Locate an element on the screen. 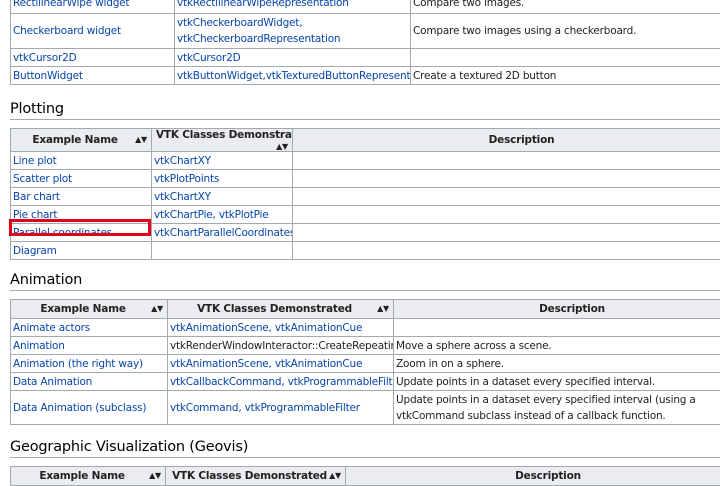 The height and width of the screenshot is (486, 720). example-link: vtkCursor2D is located at coordinates (45, 58).